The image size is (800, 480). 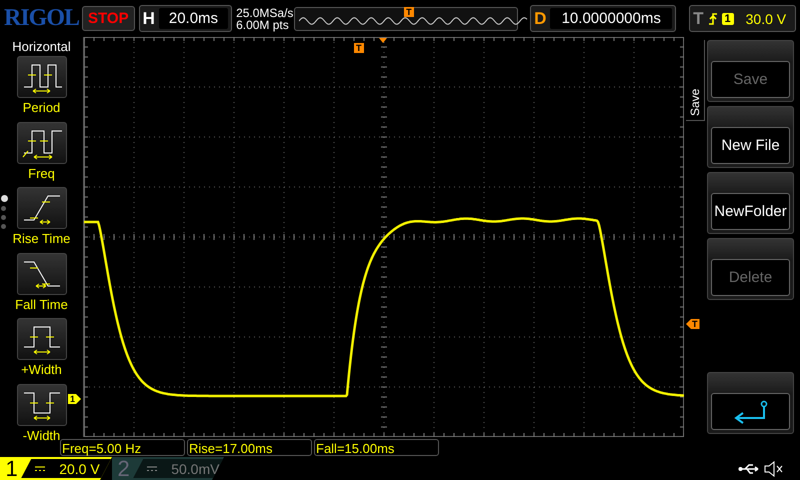 I want to click on delay-label: D, so click(x=540, y=18).